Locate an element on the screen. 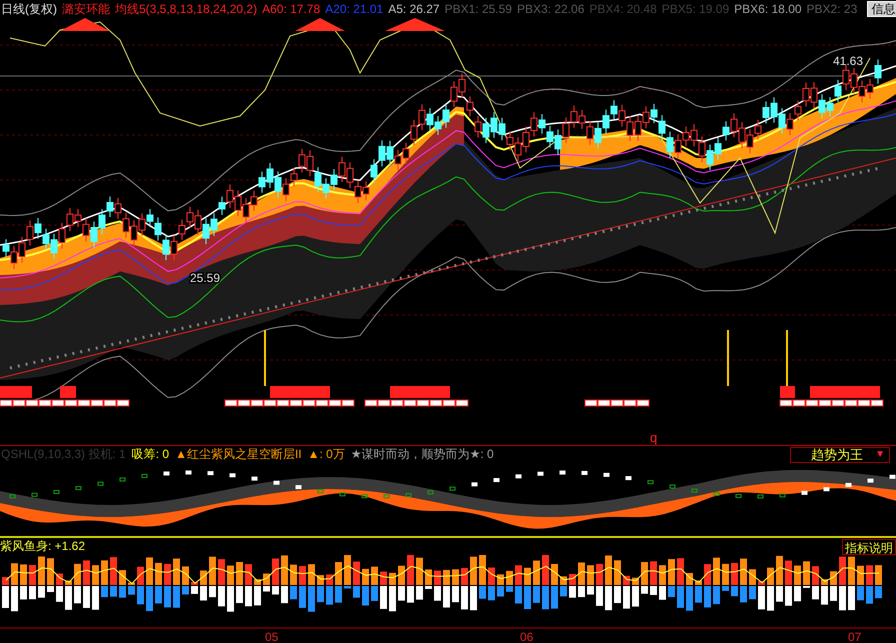 This screenshot has width=896, height=643. signal-mark: q is located at coordinates (654, 437).